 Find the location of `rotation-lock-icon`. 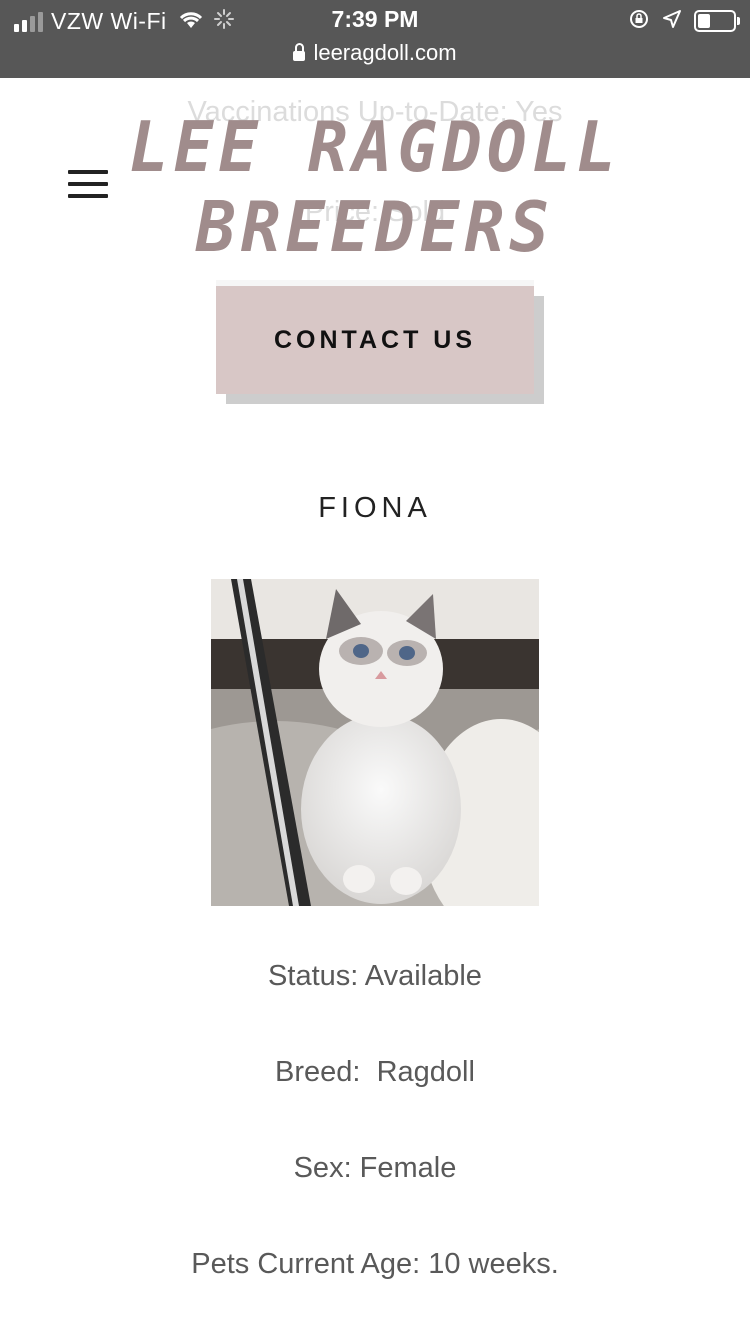

rotation-lock-icon is located at coordinates (639, 21).